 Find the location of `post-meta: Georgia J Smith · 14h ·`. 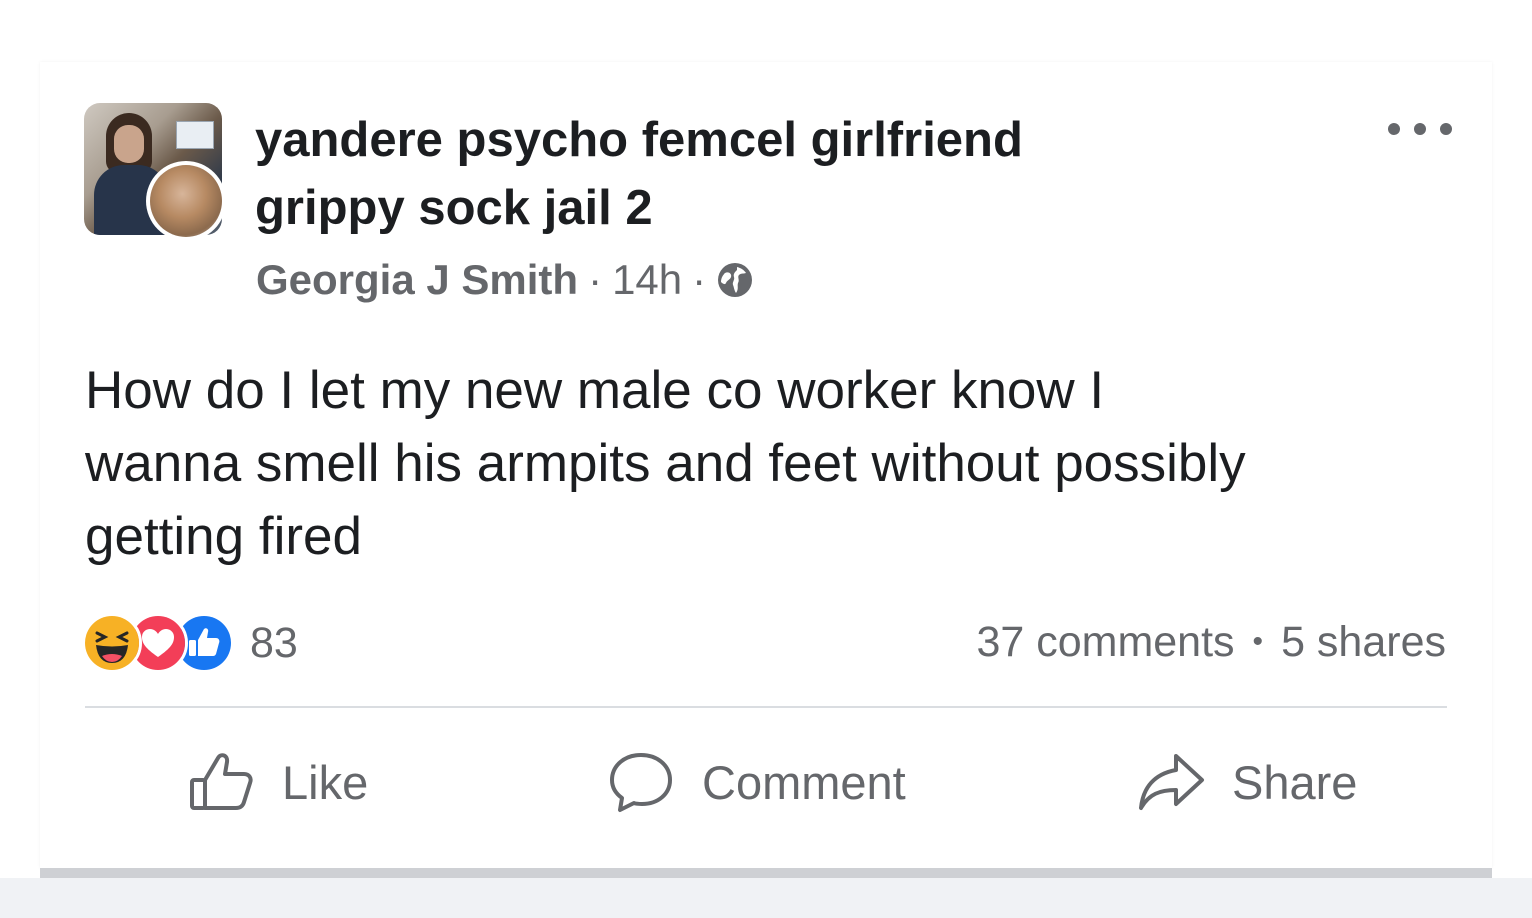

post-meta: Georgia J Smith · 14h · is located at coordinates (505, 280).